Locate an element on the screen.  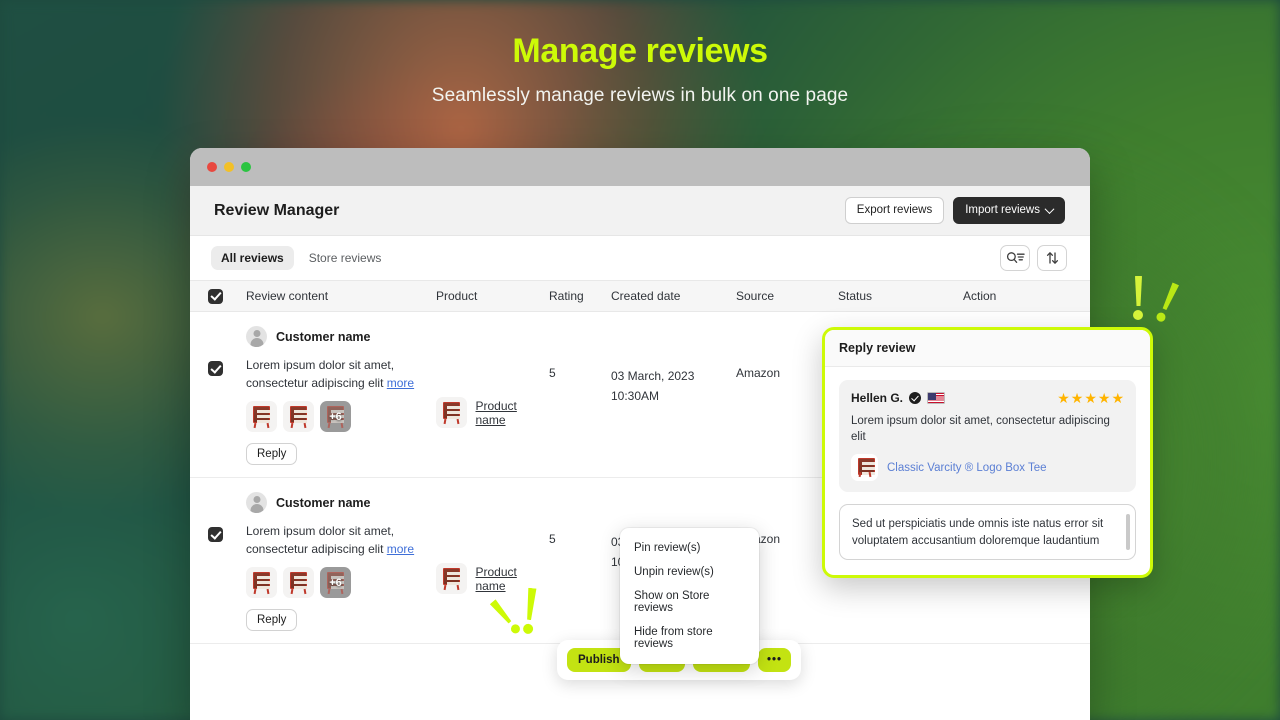
select-all-checkbox is located at coordinates (227, 296).